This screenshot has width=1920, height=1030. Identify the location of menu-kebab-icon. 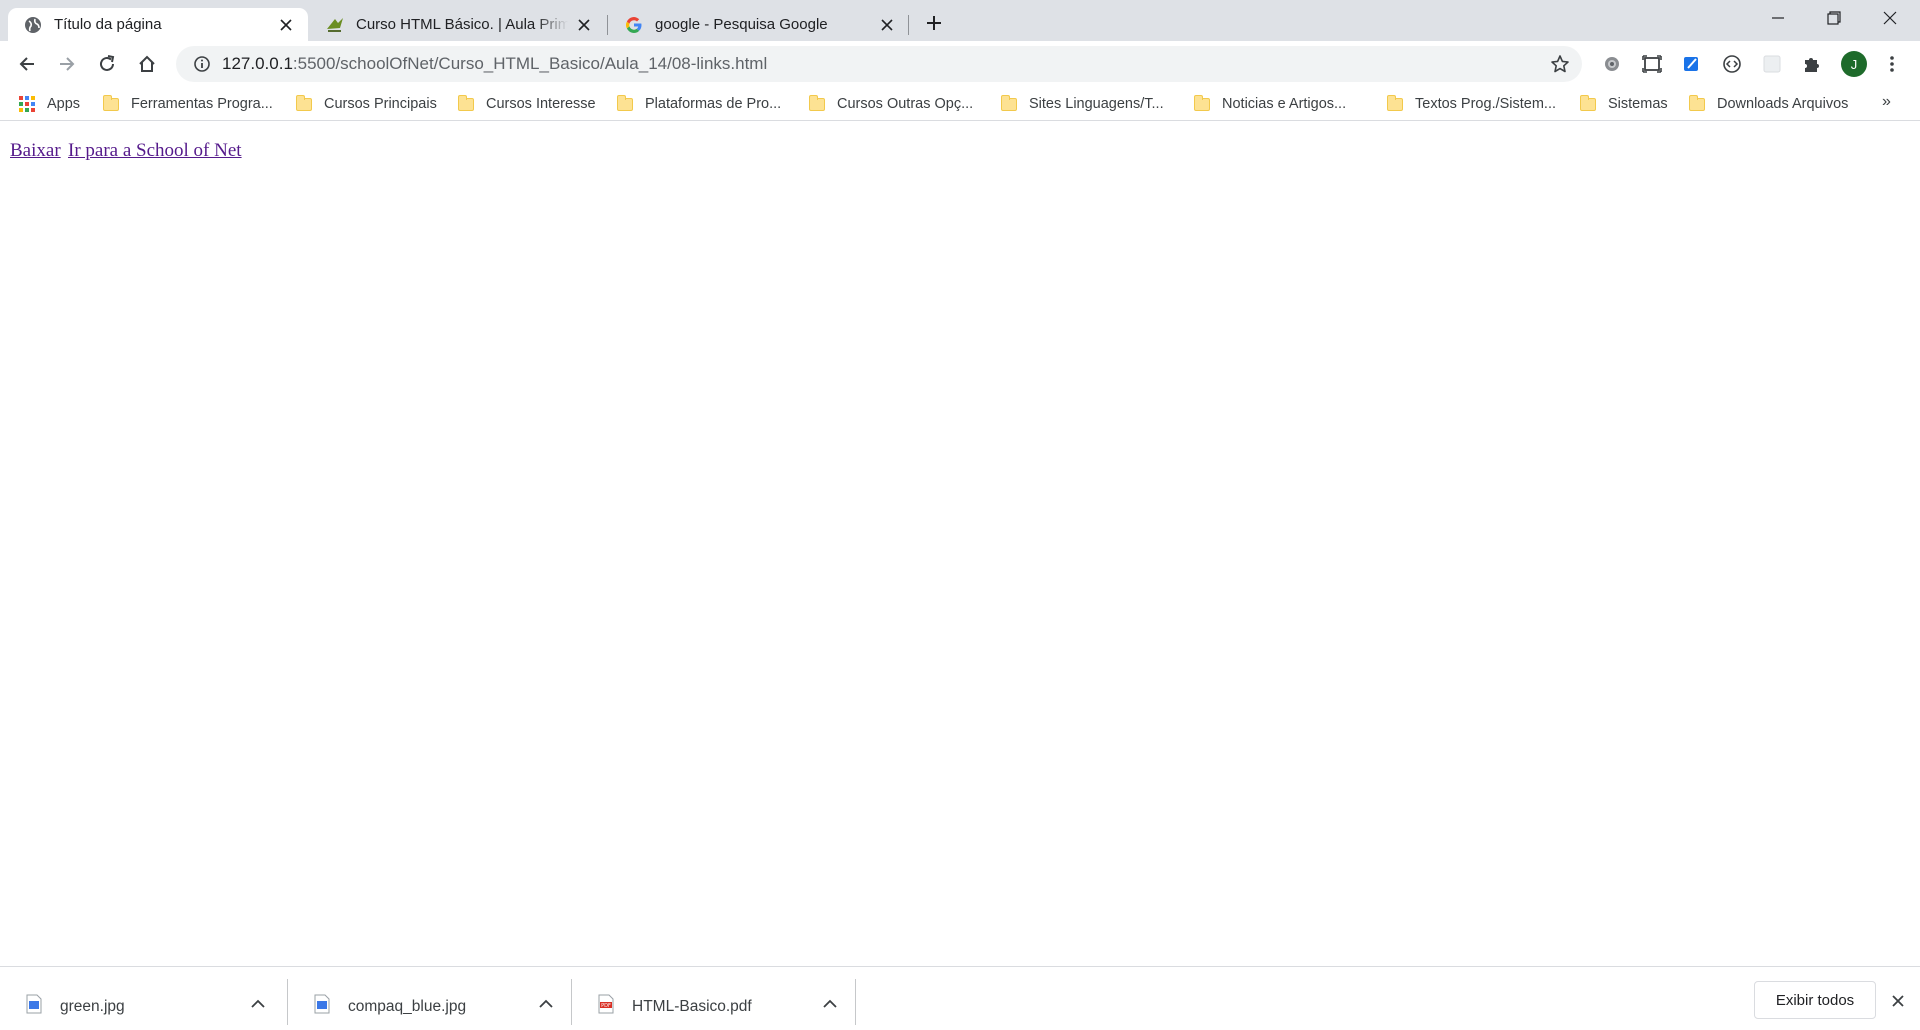
(1892, 64).